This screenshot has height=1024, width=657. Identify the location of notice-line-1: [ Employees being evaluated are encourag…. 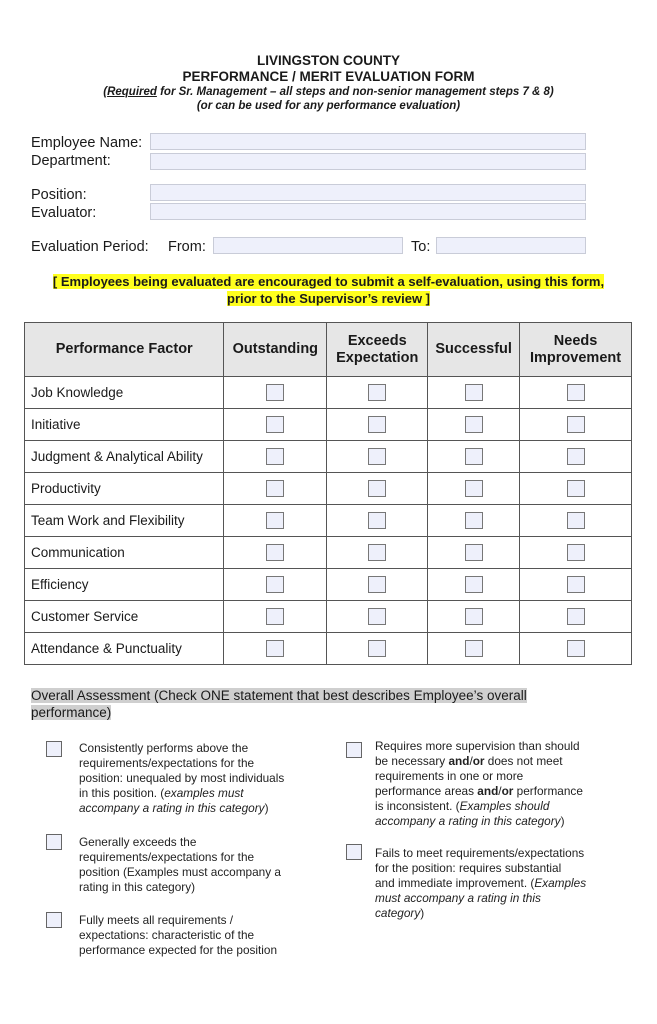
(328, 281).